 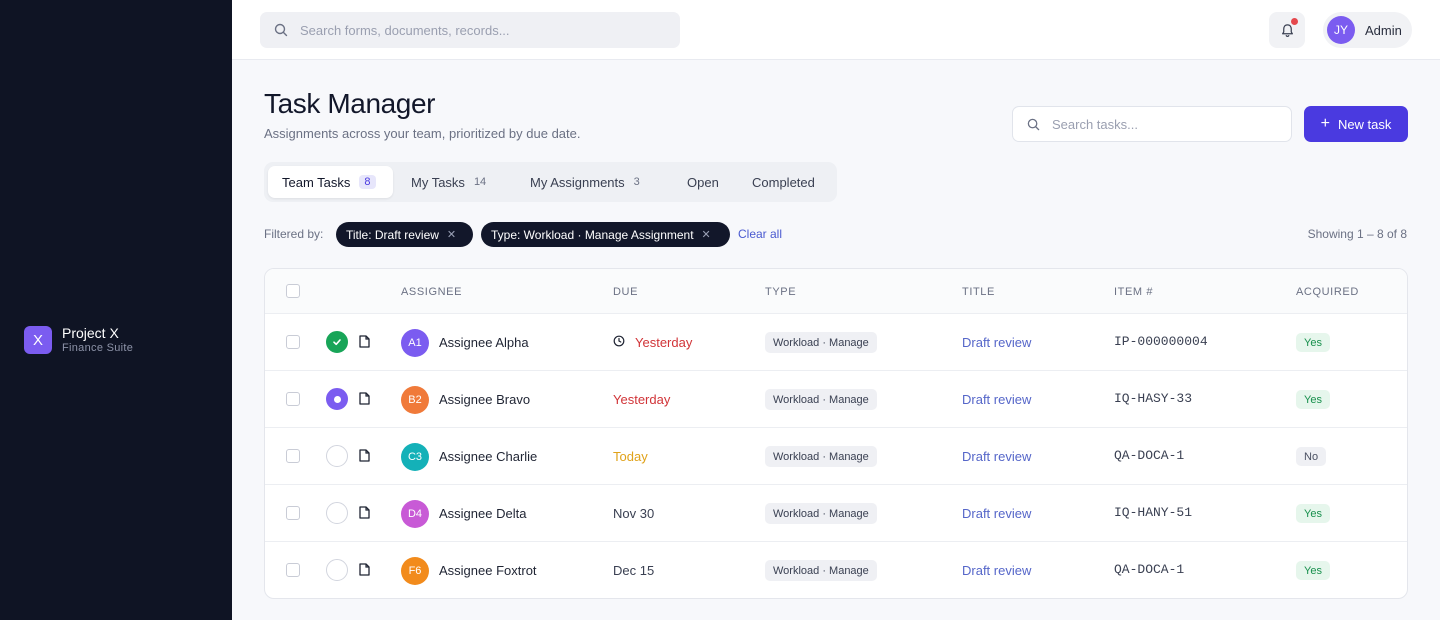 I want to click on tab-label: Team Tasks, so click(x=316, y=182).